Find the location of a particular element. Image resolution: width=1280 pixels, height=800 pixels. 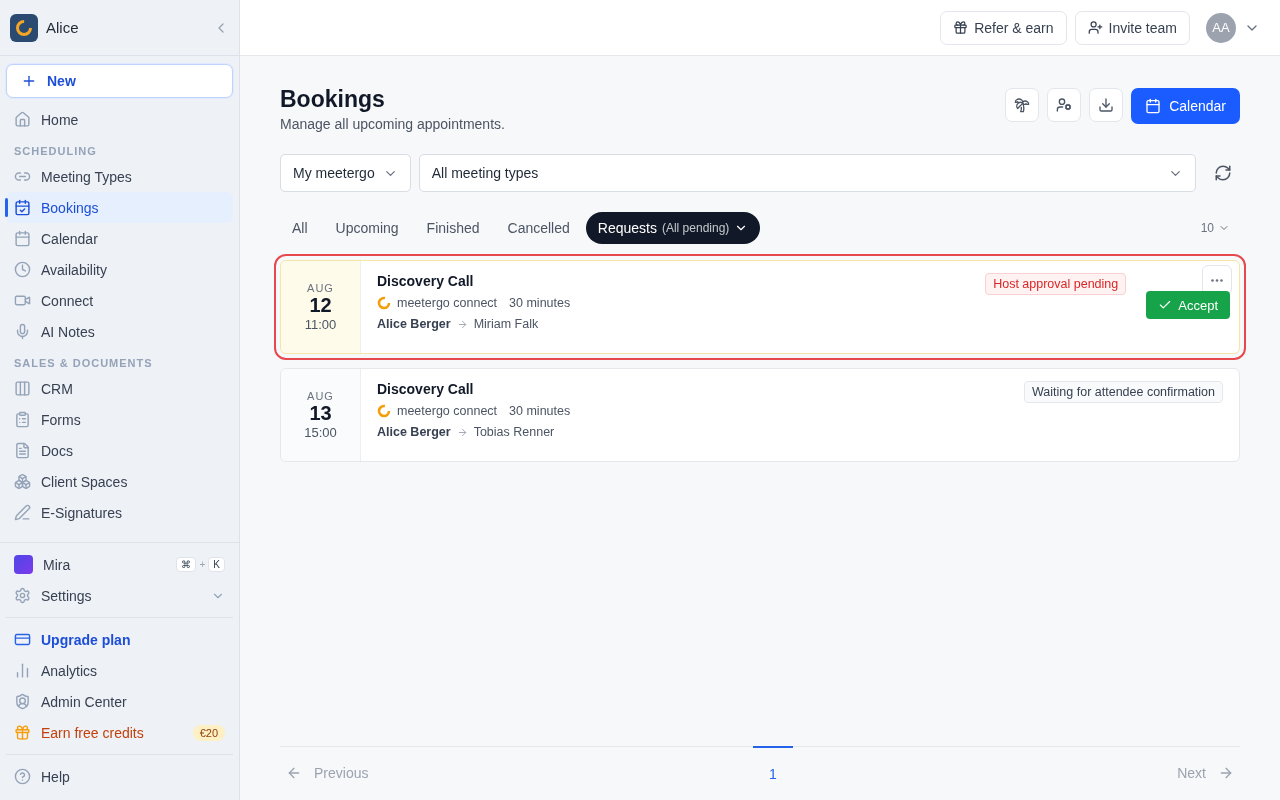

workspace-logo is located at coordinates (24, 27).